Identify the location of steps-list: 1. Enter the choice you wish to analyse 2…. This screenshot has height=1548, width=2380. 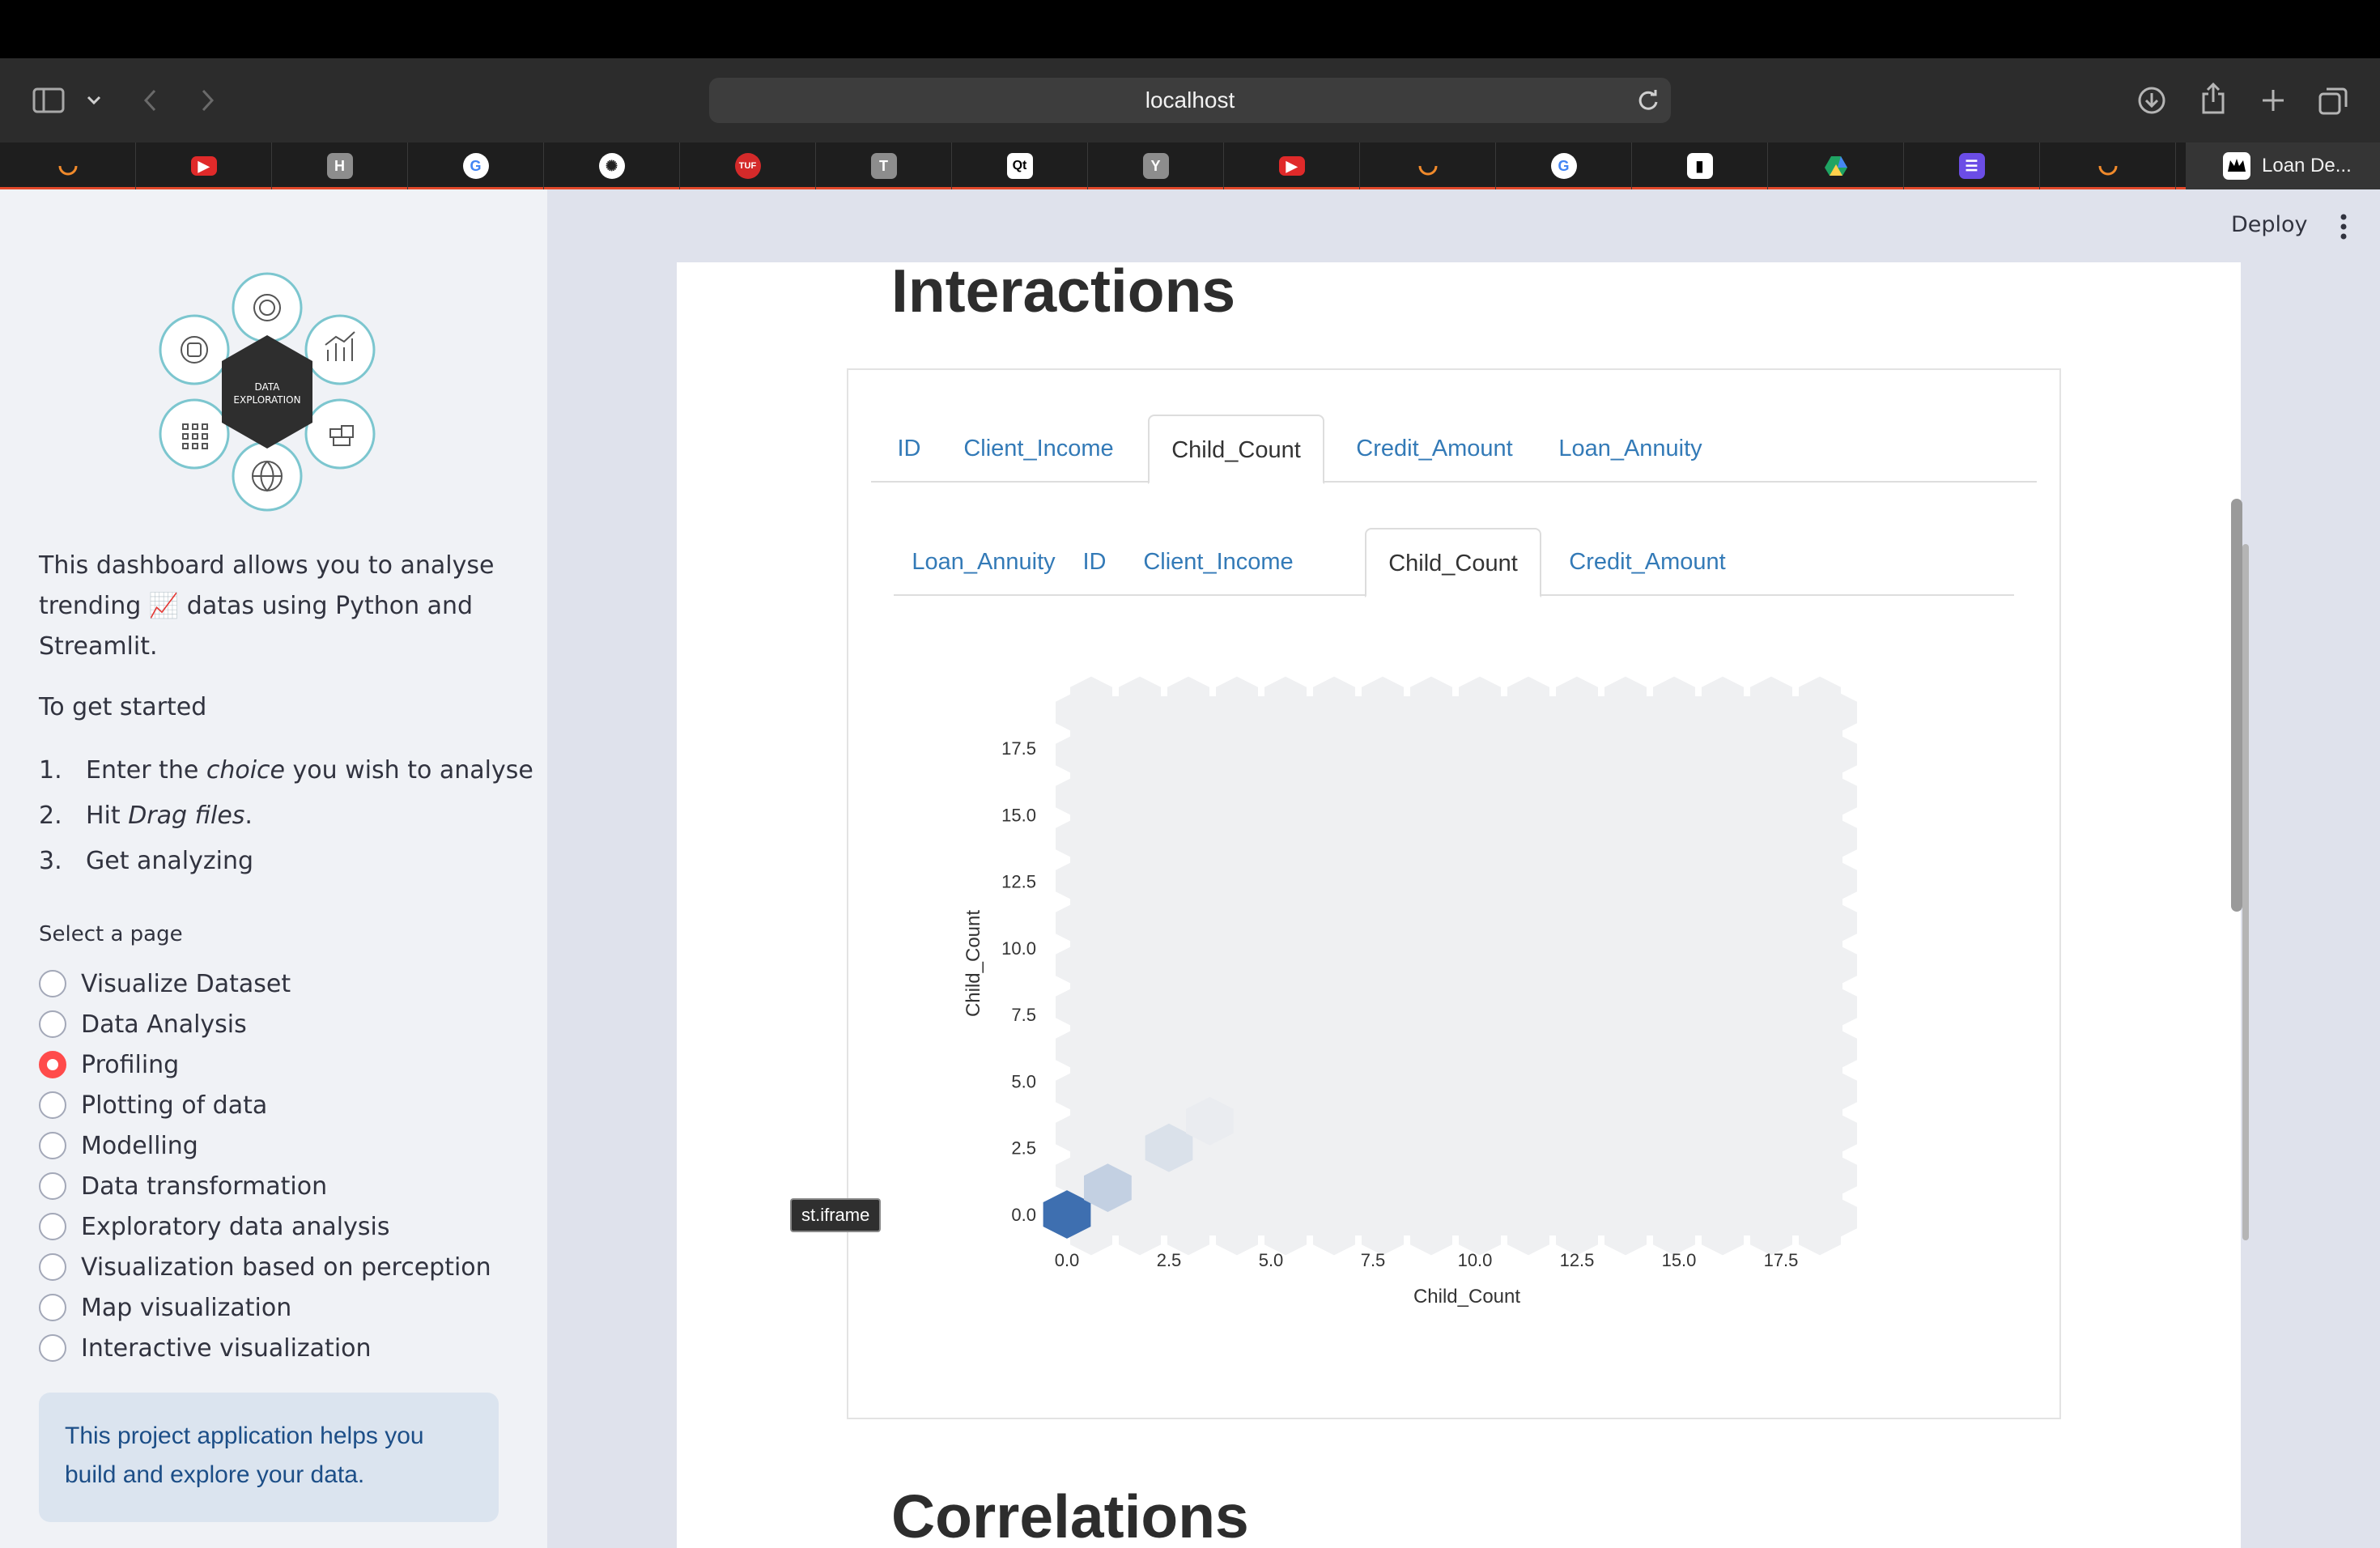
(286, 824).